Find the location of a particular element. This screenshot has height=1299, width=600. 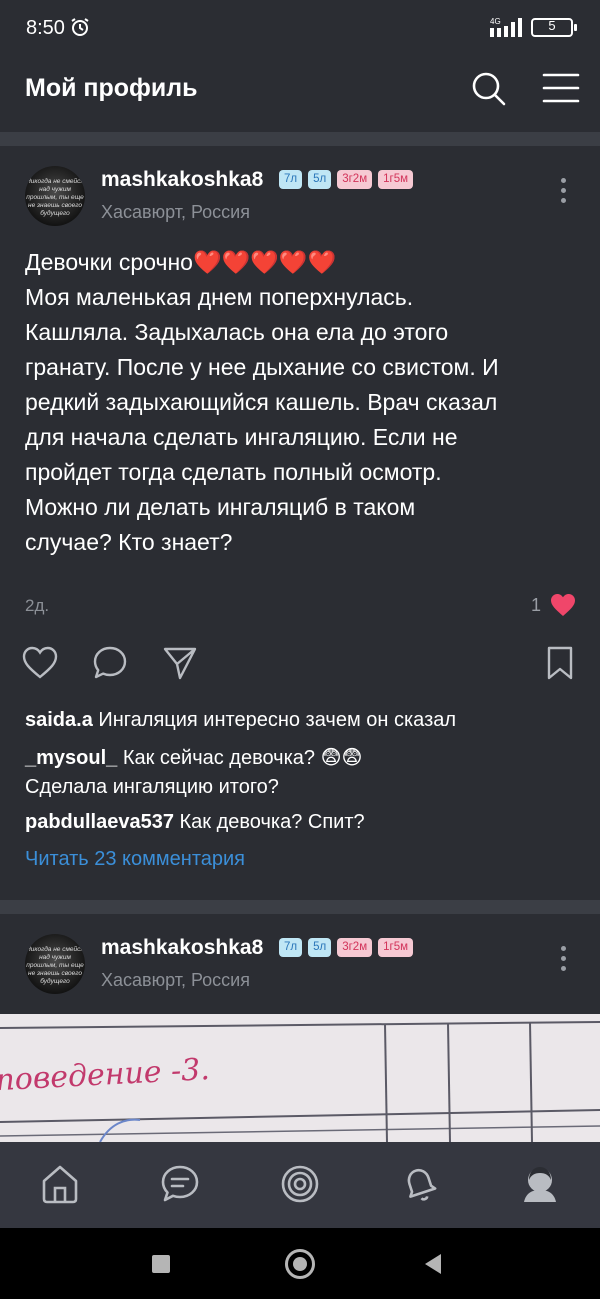

share-button-icon is located at coordinates (180, 663).